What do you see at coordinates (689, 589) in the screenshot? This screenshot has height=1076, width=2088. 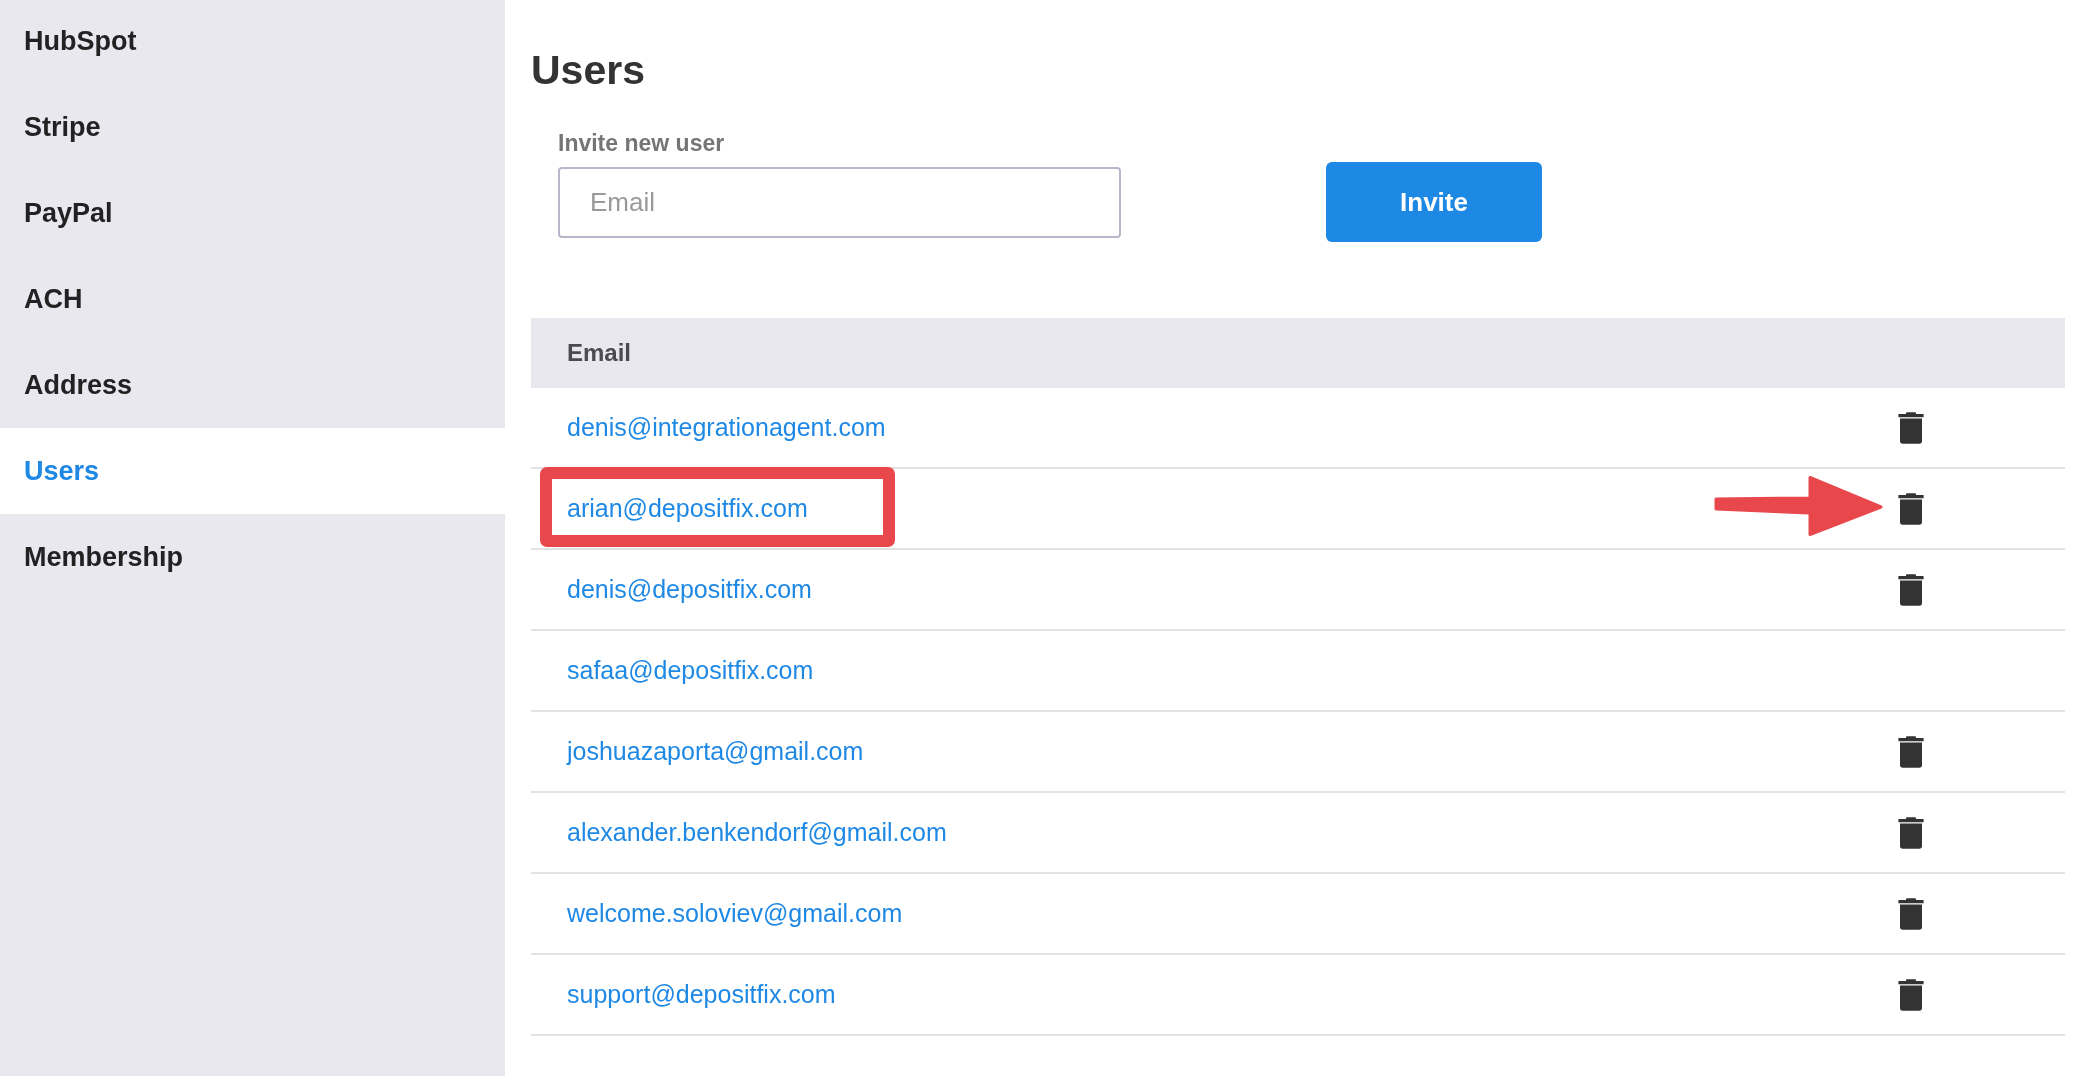 I see `email-link: denis@depositfix.com` at bounding box center [689, 589].